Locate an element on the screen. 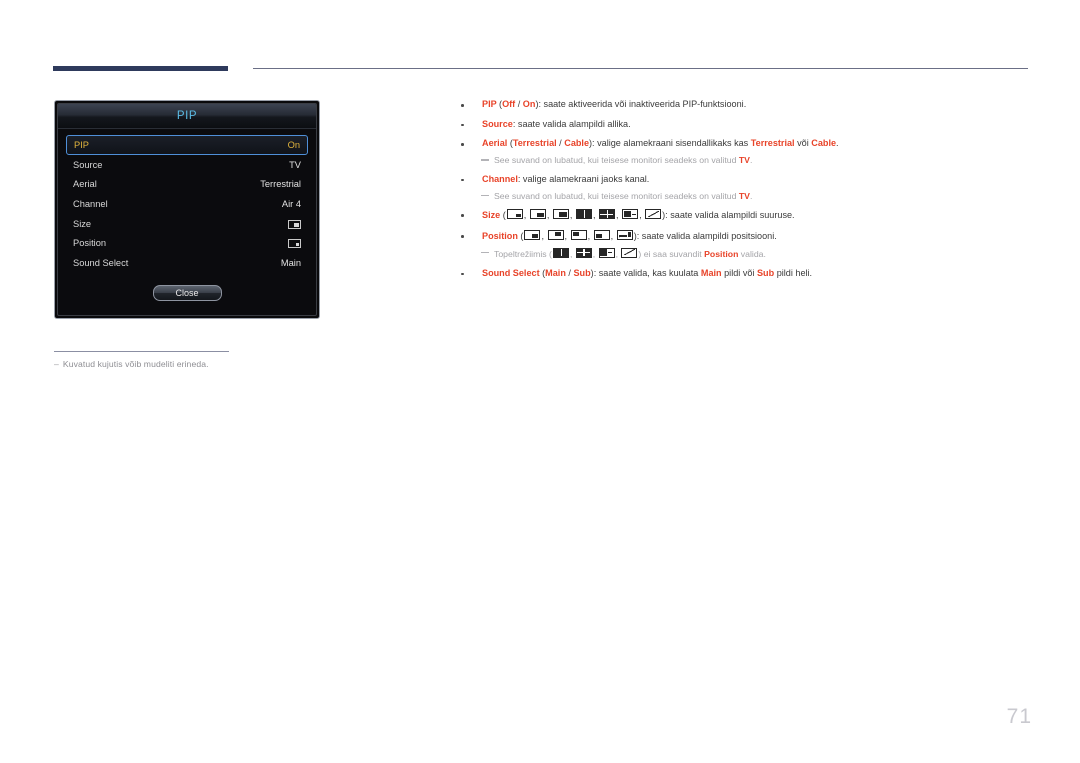 The width and height of the screenshot is (1080, 763). pip-osd-footer: Close is located at coordinates (187, 293).